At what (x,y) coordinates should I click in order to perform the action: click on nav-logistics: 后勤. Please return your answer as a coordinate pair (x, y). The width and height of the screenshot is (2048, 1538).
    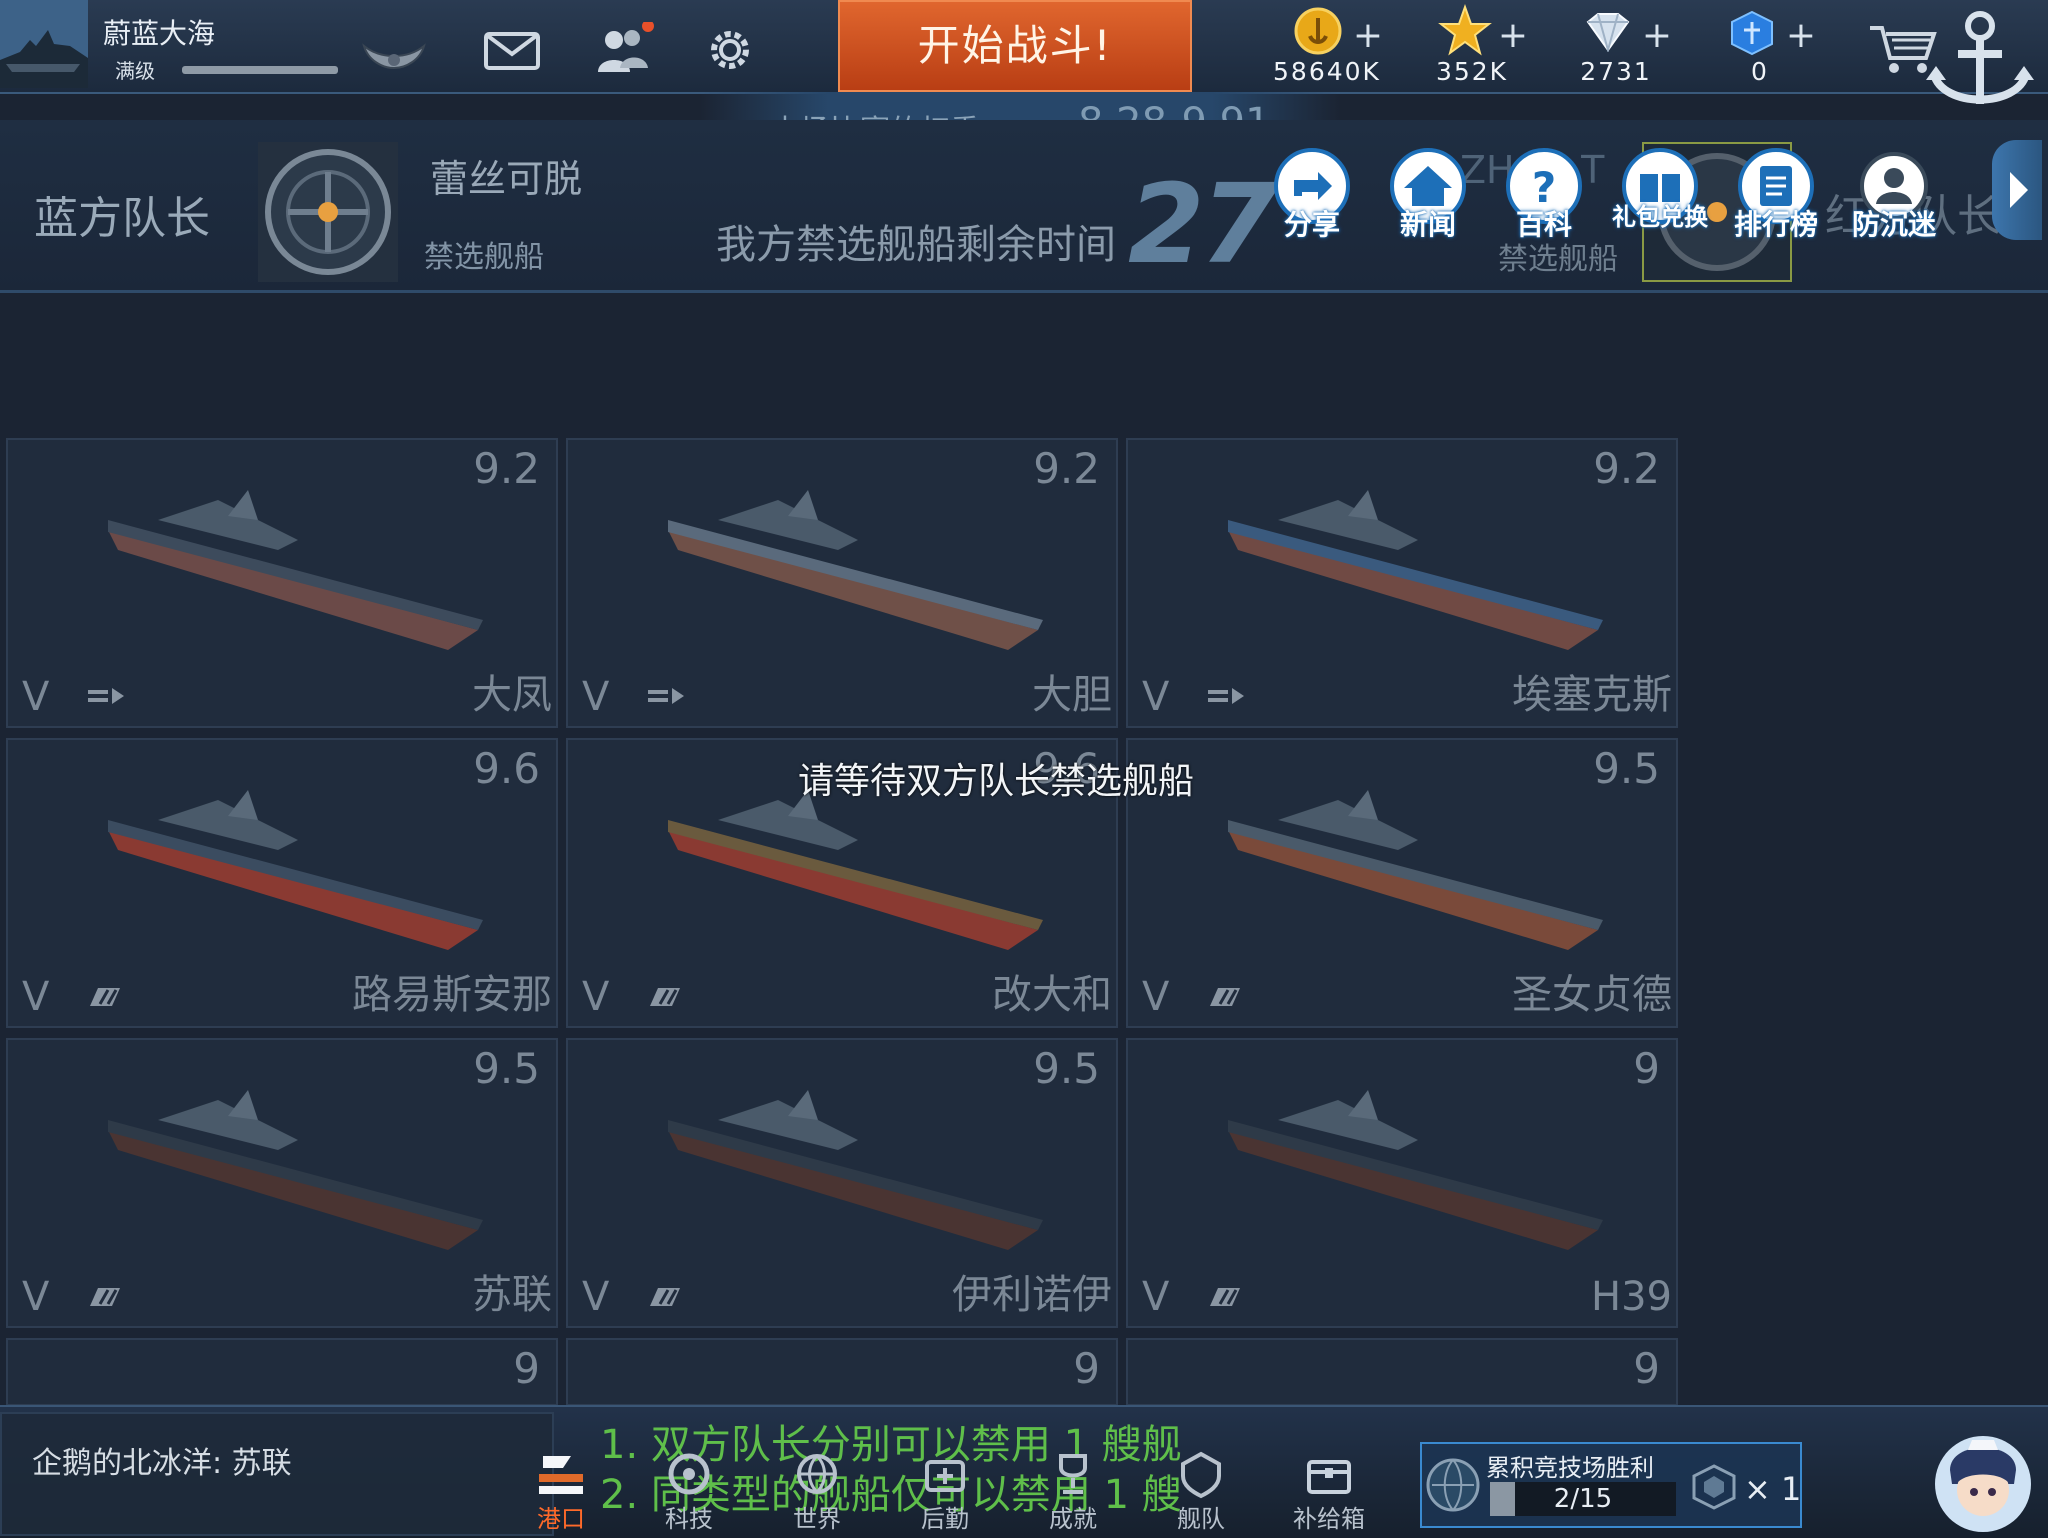
    Looking at the image, I should click on (945, 1493).